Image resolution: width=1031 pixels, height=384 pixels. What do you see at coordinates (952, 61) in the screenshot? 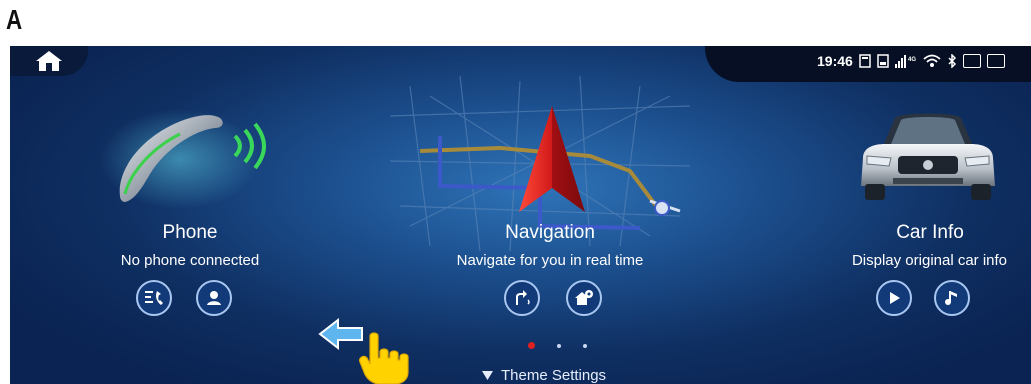
I see `bluetooth-icon` at bounding box center [952, 61].